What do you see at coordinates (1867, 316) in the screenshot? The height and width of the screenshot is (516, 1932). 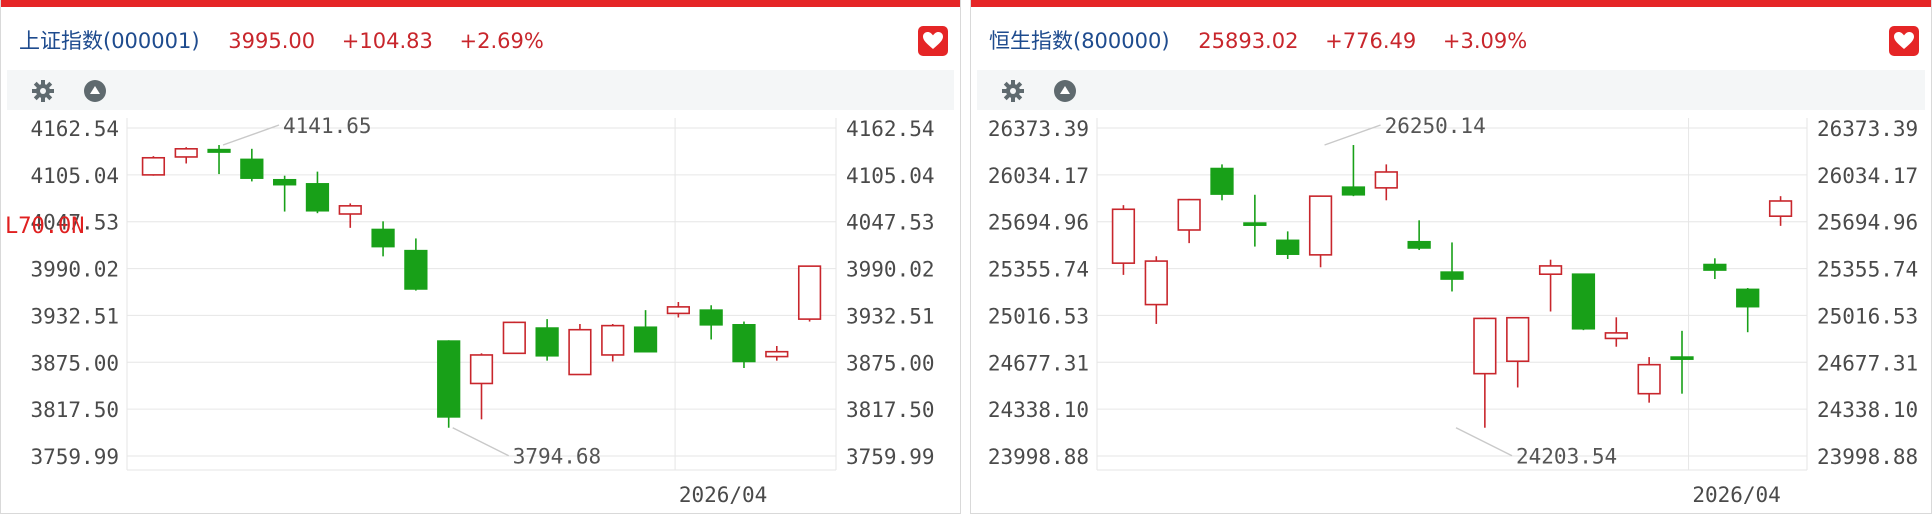 I see `y-tick-label-right: 25016.53` at bounding box center [1867, 316].